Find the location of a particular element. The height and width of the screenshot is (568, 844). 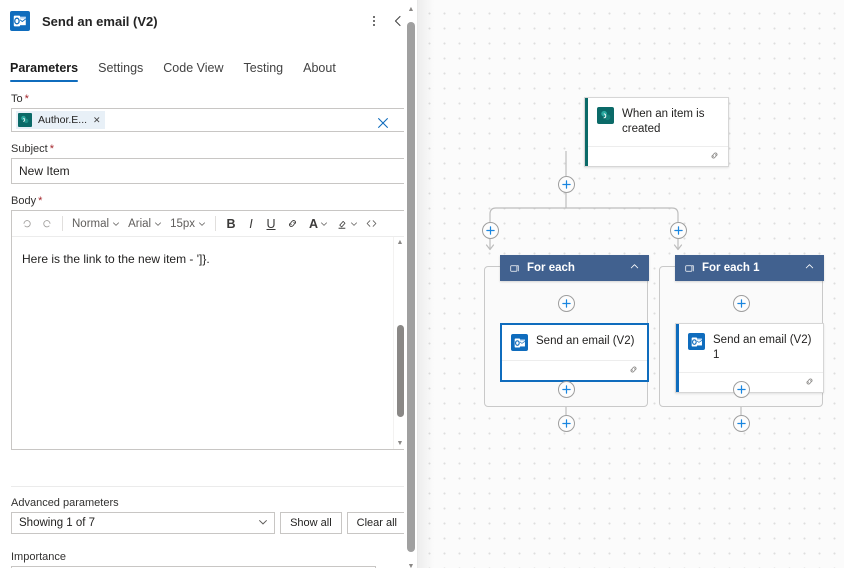

panel-scrollbar: ▲ ▼ is located at coordinates (410, 286).